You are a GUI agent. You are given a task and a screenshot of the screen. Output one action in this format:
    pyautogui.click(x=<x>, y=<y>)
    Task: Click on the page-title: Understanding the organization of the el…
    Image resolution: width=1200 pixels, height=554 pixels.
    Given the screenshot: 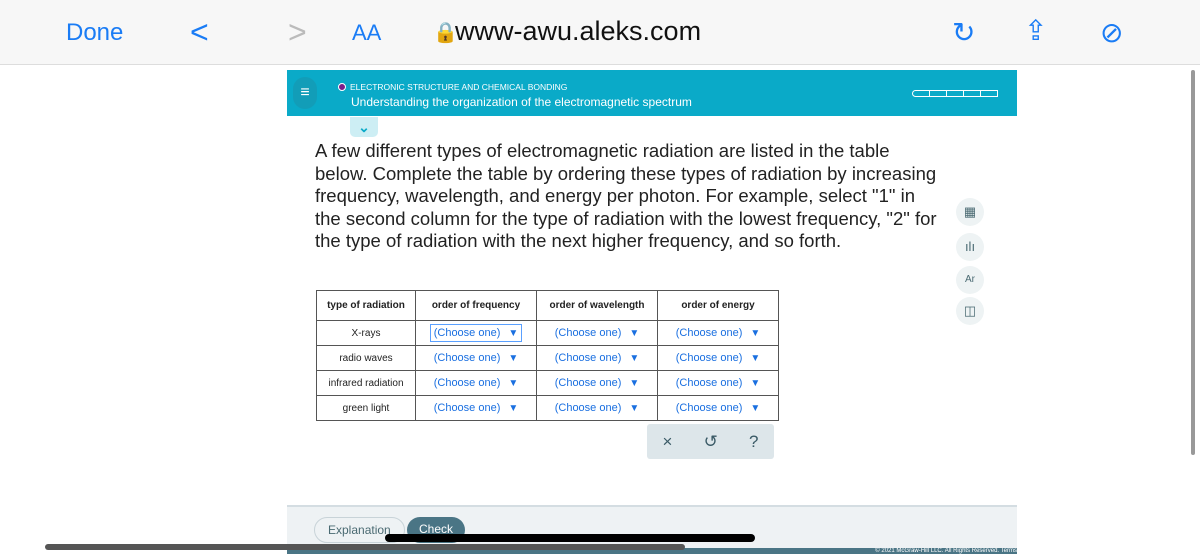 What is the action you would take?
    pyautogui.click(x=521, y=102)
    